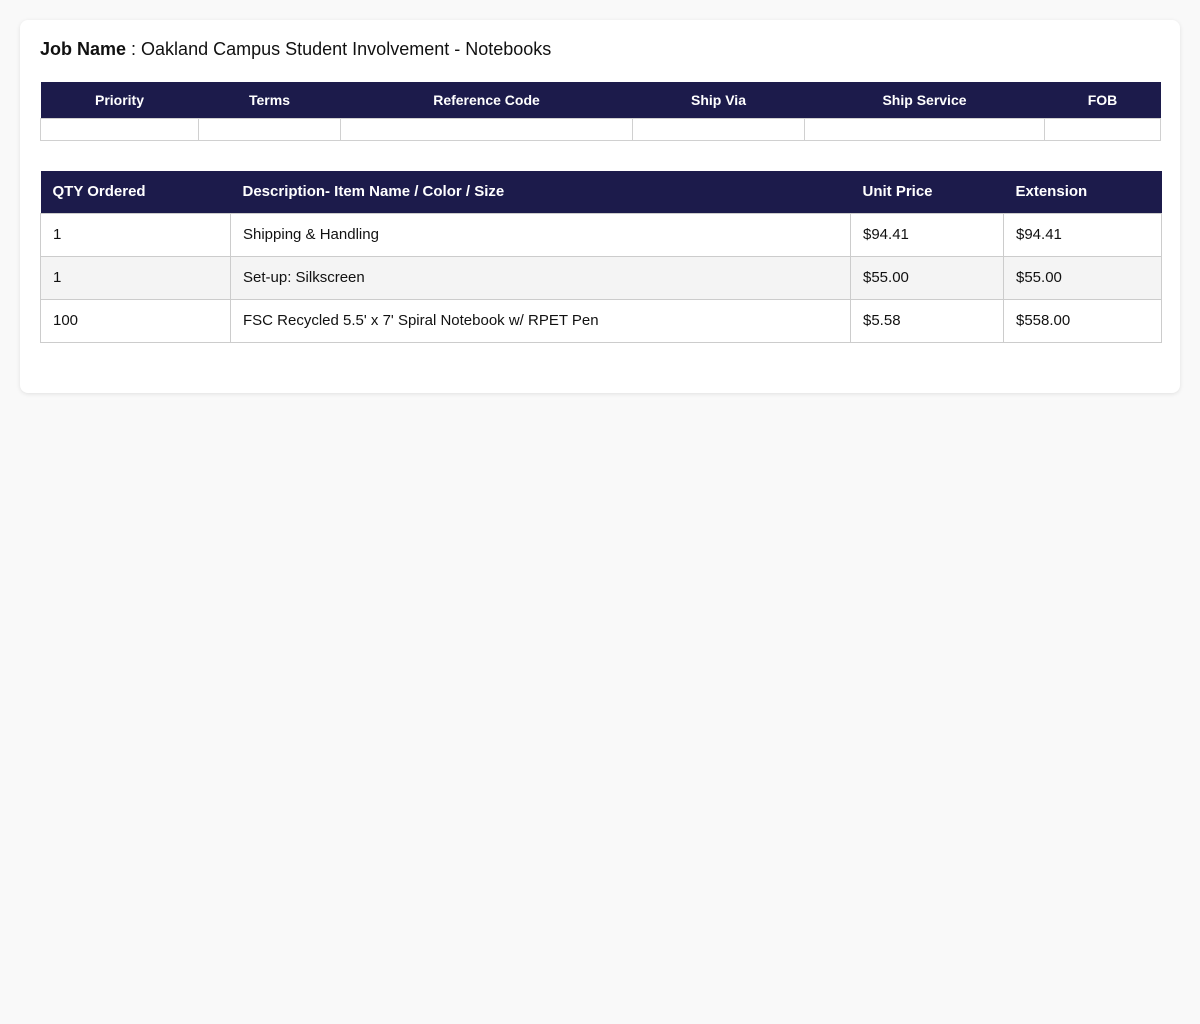  I want to click on job-name-label: Job Name, so click(83, 49).